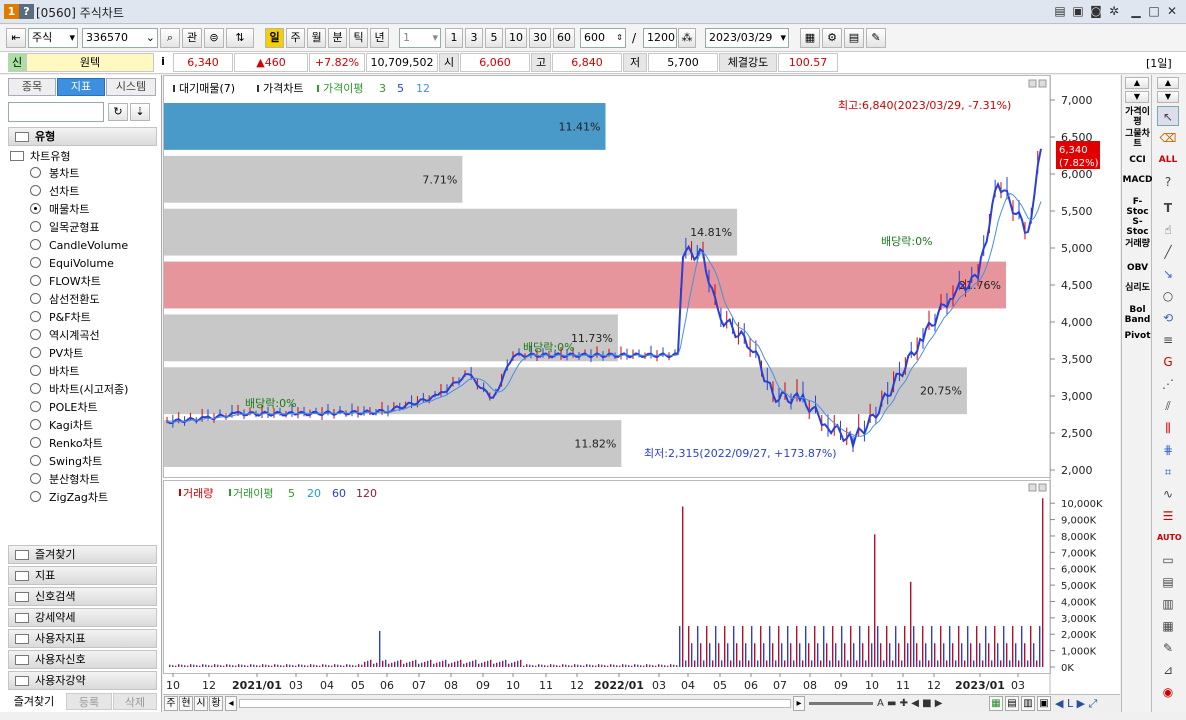 Image resolution: width=1186 pixels, height=720 pixels. What do you see at coordinates (65, 479) in the screenshot?
I see `chart-type-option: 분산형차트` at bounding box center [65, 479].